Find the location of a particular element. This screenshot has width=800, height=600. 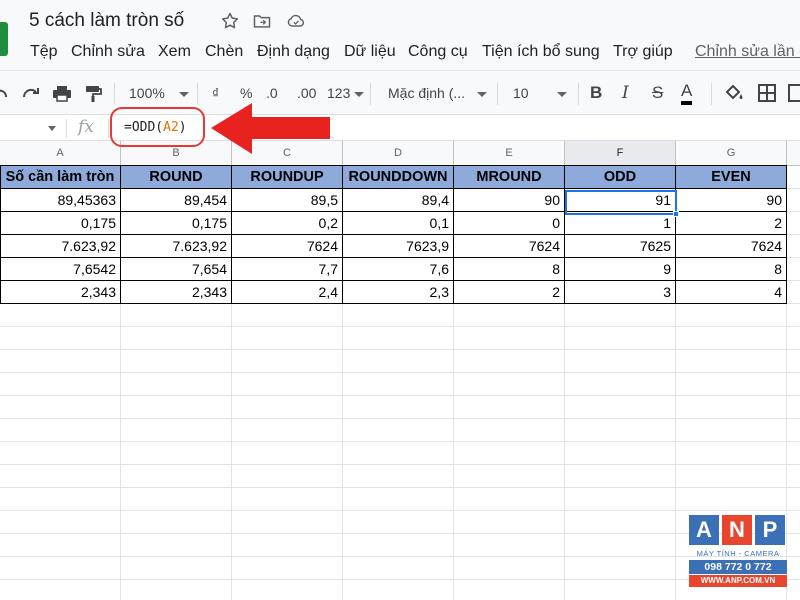

menu-tools: Công cụ is located at coordinates (438, 52).